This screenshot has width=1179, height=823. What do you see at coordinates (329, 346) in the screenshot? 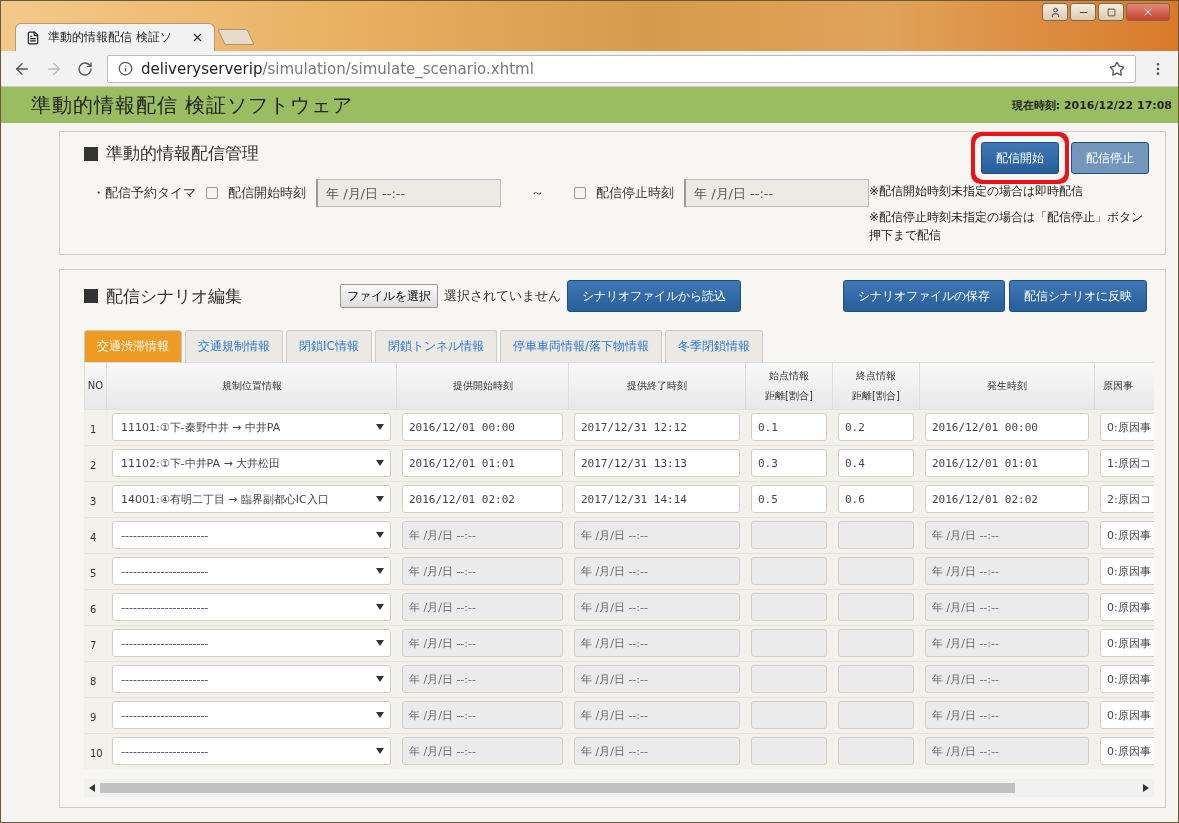
I see `tab: 閉鎖IC情報` at bounding box center [329, 346].